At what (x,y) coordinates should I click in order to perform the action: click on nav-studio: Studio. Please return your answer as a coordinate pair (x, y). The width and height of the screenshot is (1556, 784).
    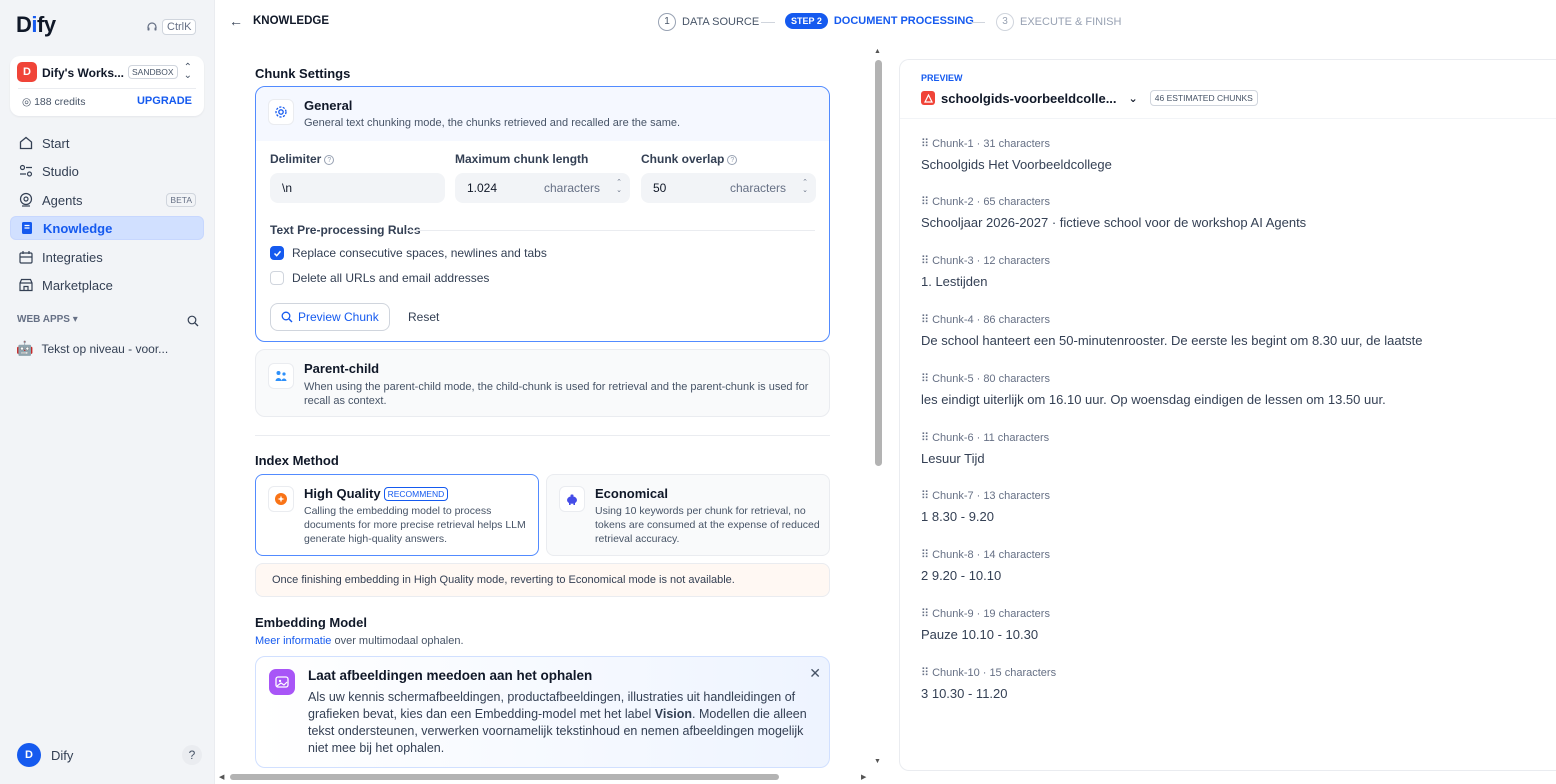
    Looking at the image, I should click on (107, 171).